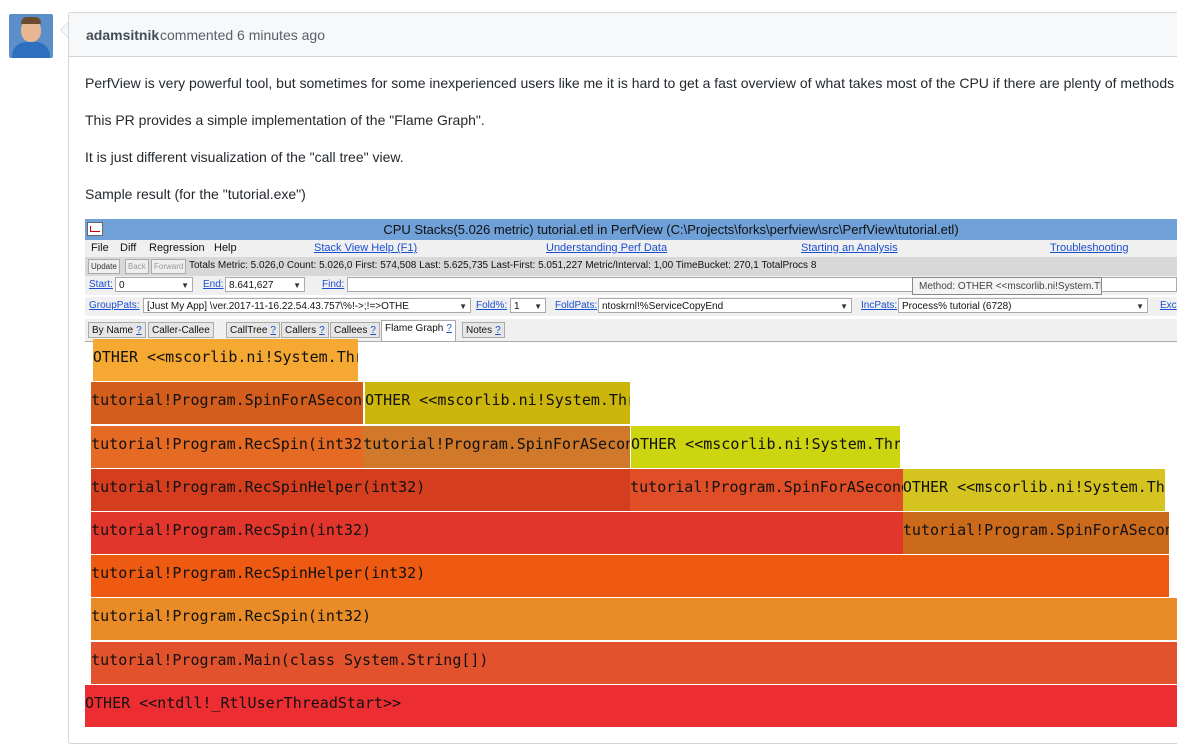 Image resolution: width=1177 pixels, height=744 pixels. What do you see at coordinates (104, 266) in the screenshot?
I see `update-button: Update` at bounding box center [104, 266].